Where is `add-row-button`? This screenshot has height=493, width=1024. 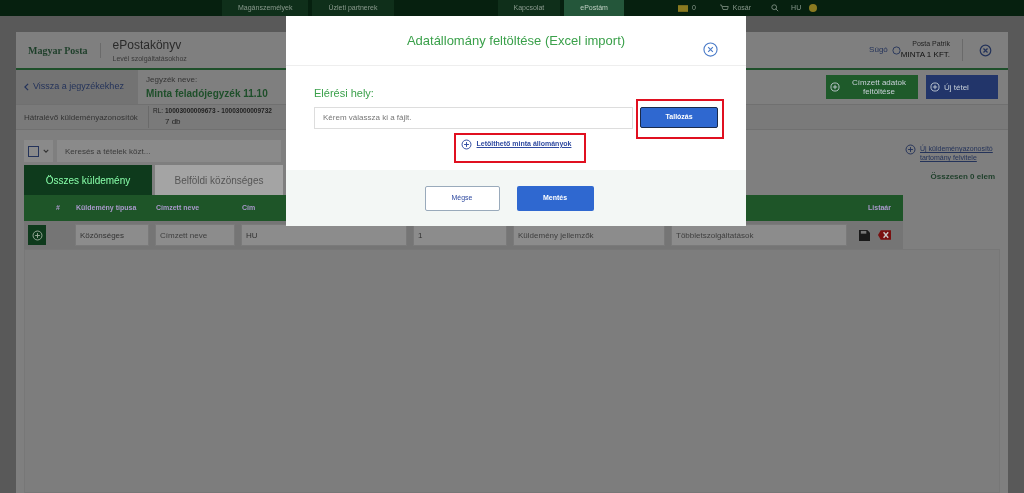
add-row-button is located at coordinates (37, 235).